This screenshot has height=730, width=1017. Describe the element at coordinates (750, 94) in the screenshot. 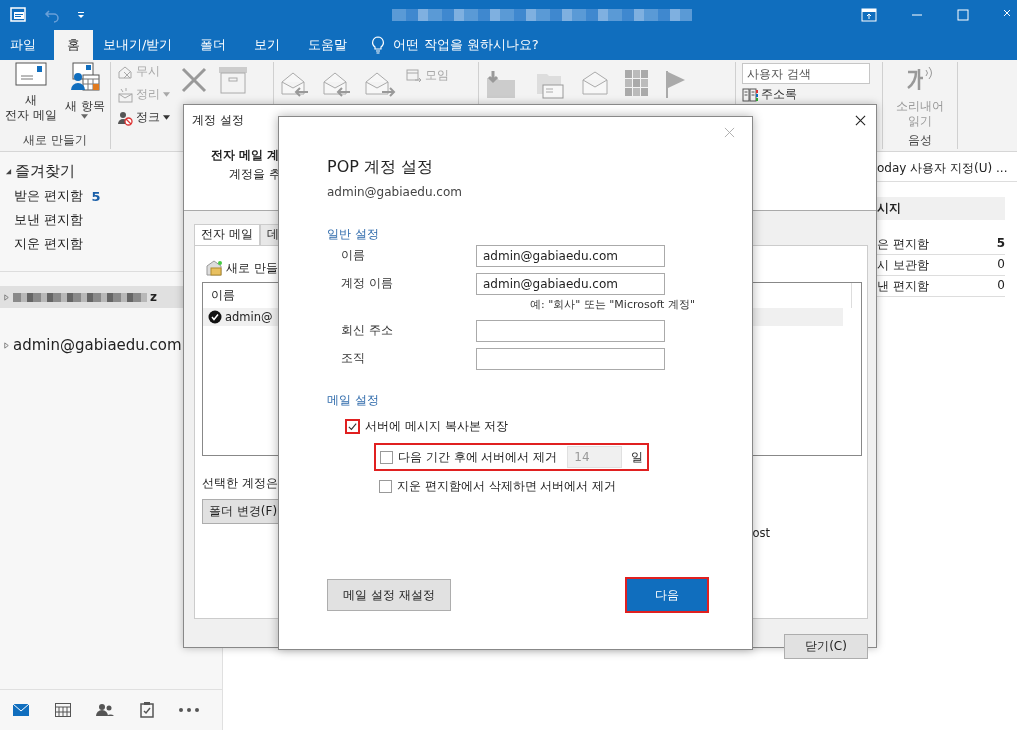

I see `address-book-icon` at that location.